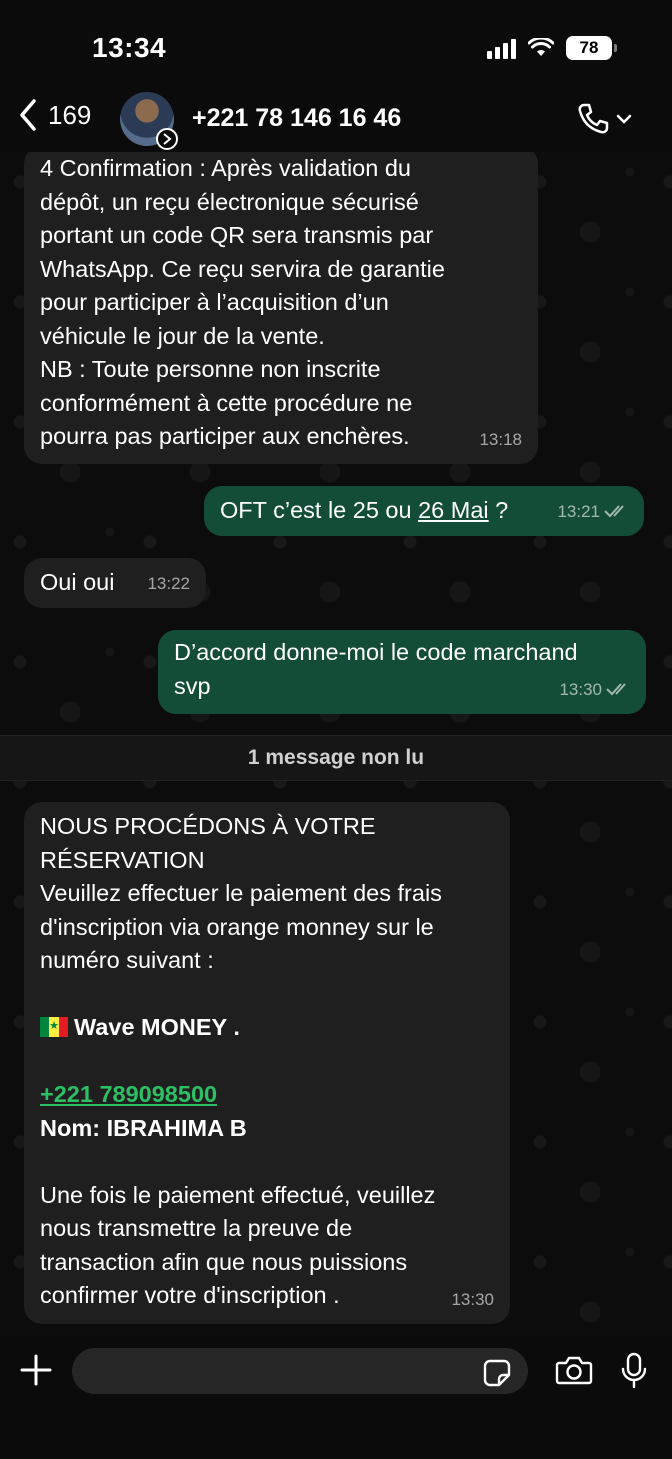  Describe the element at coordinates (237, 926) in the screenshot. I see `message-text: d'inscription via orange monney sur le` at that location.